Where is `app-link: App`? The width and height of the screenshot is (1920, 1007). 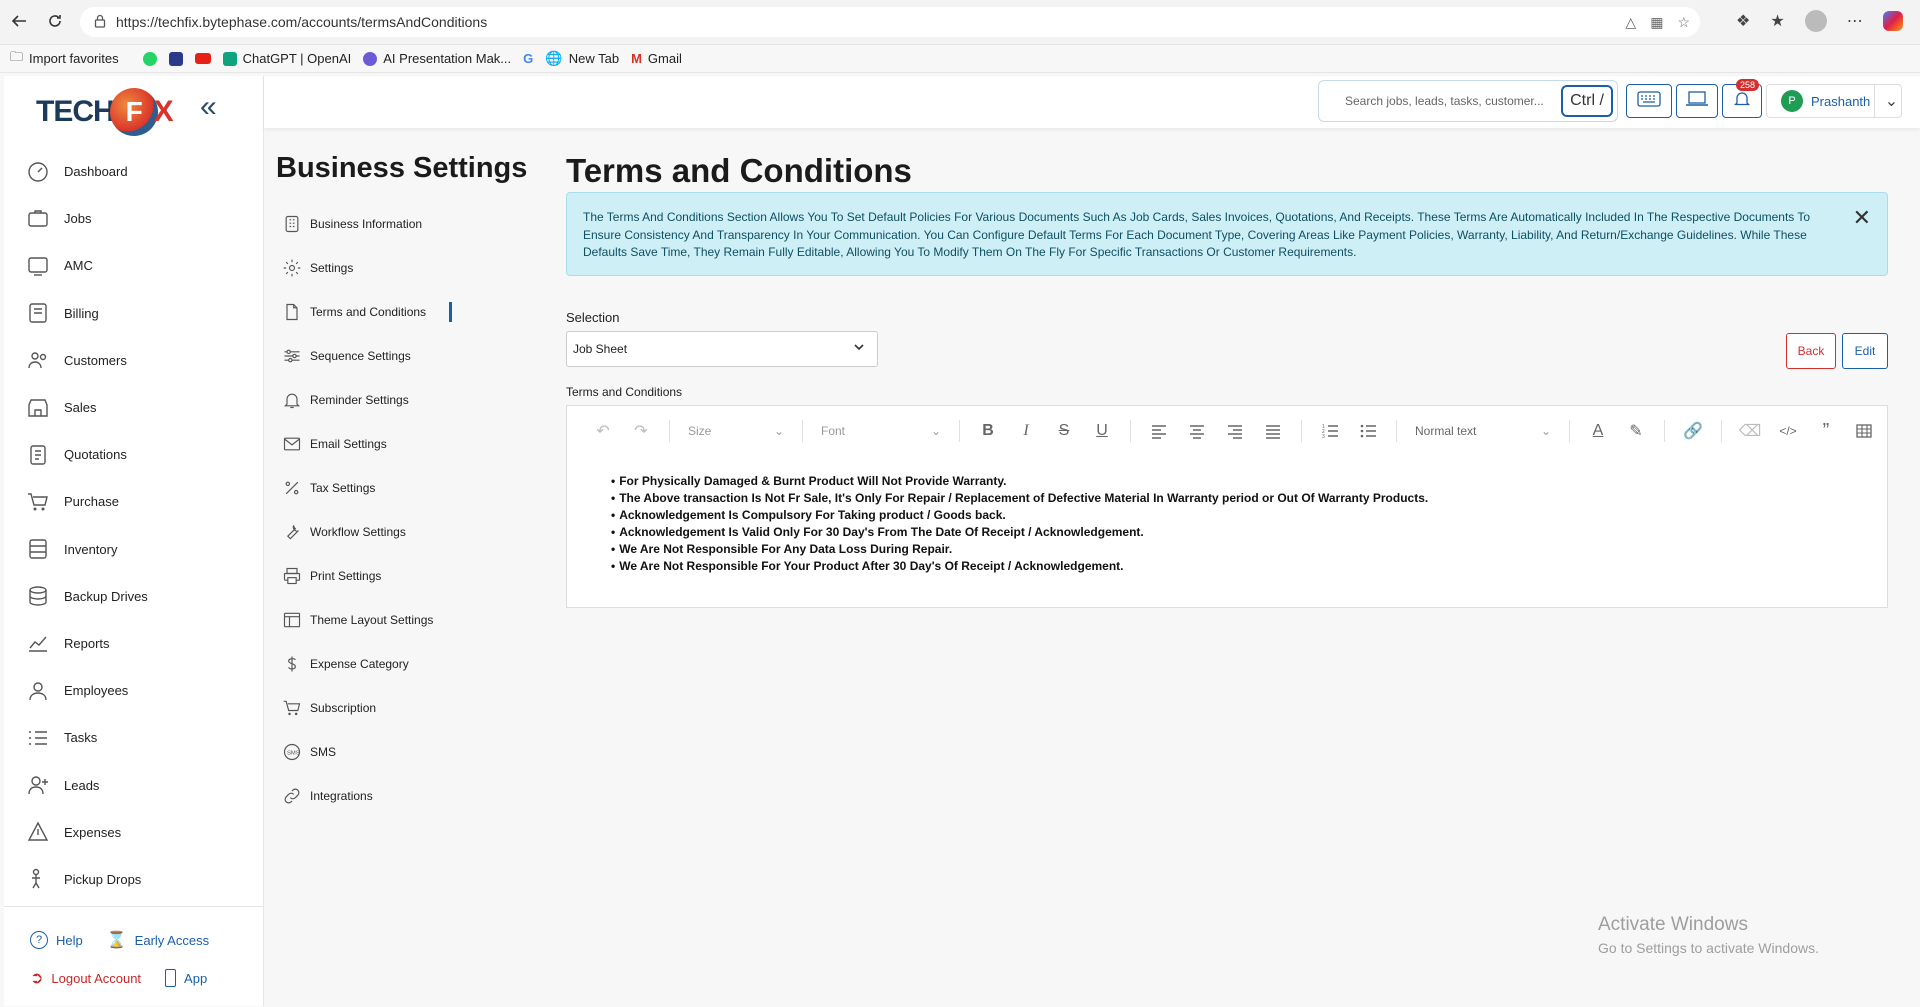
app-link: App is located at coordinates (186, 978).